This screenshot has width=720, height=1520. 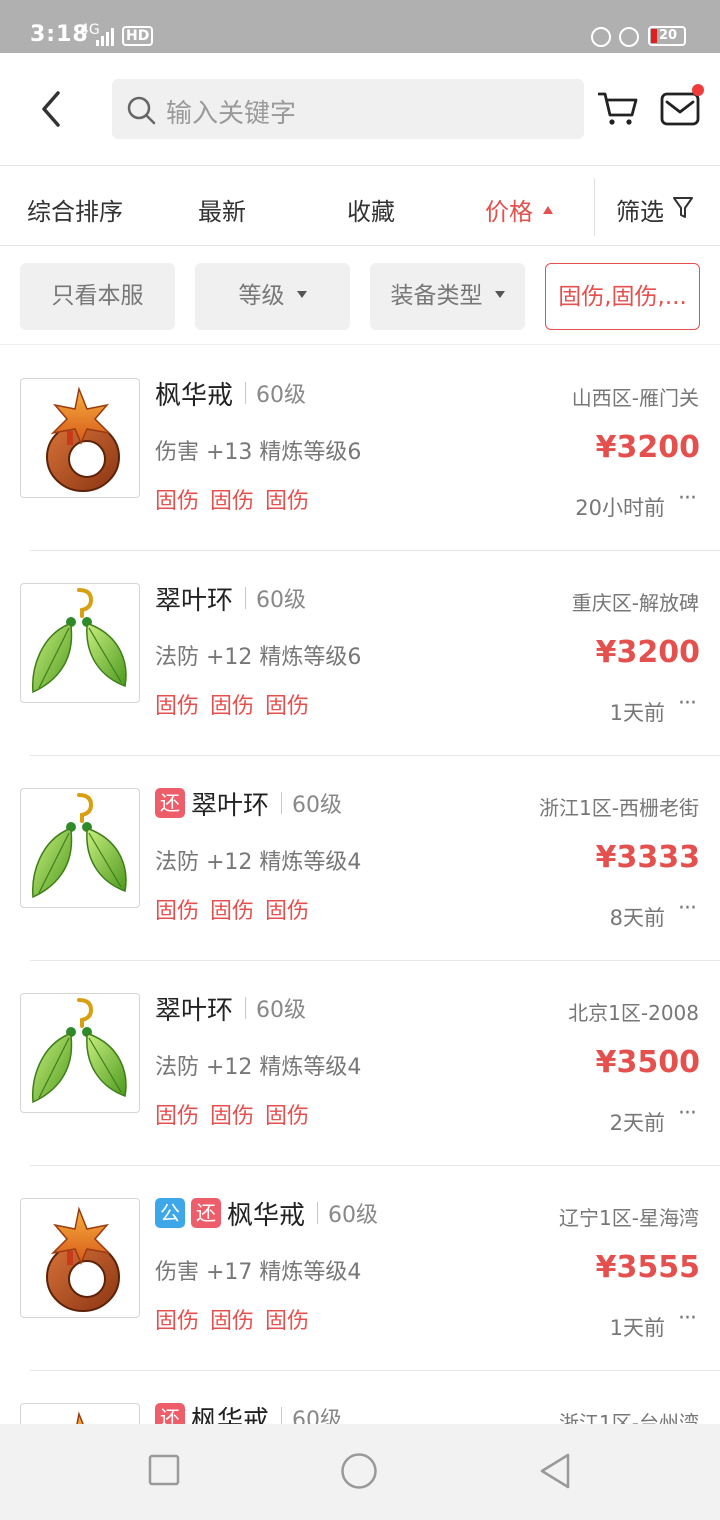 I want to click on item-attribute: 法防 +12 精炼等级6, so click(x=258, y=657).